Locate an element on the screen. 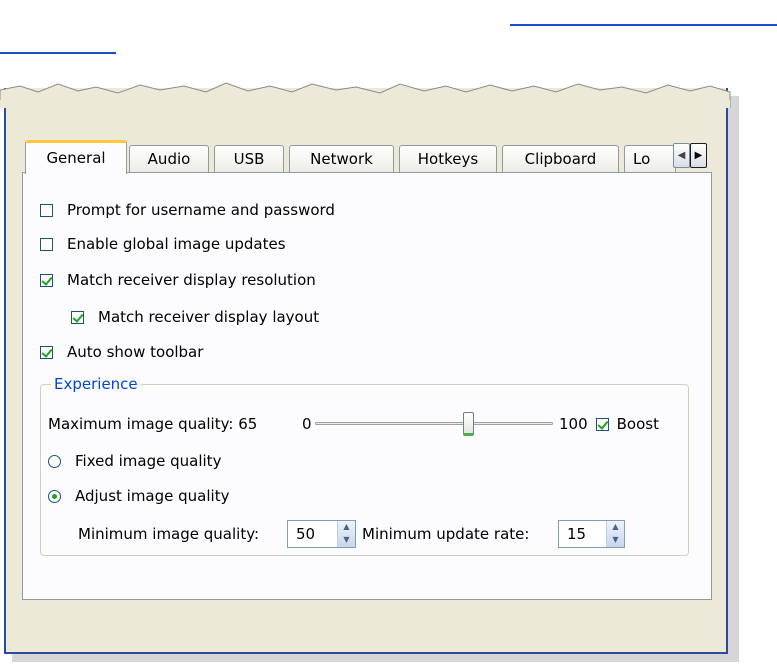  max-quality-row: Maximum image quality: 65 is located at coordinates (152, 424).